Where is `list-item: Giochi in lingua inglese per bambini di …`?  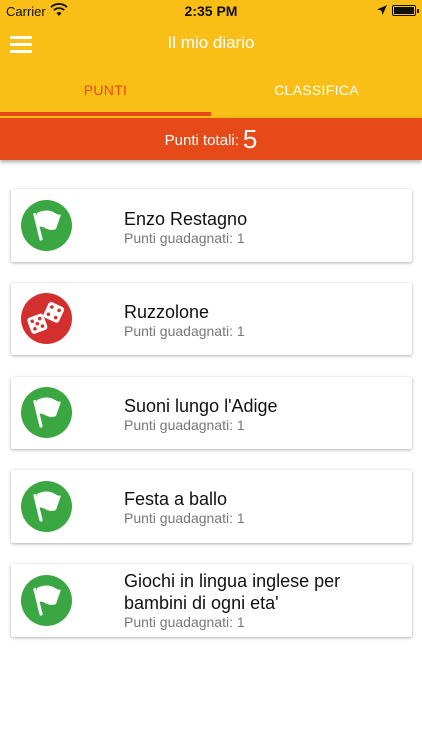
list-item: Giochi in lingua inglese per bambini di … is located at coordinates (211, 600).